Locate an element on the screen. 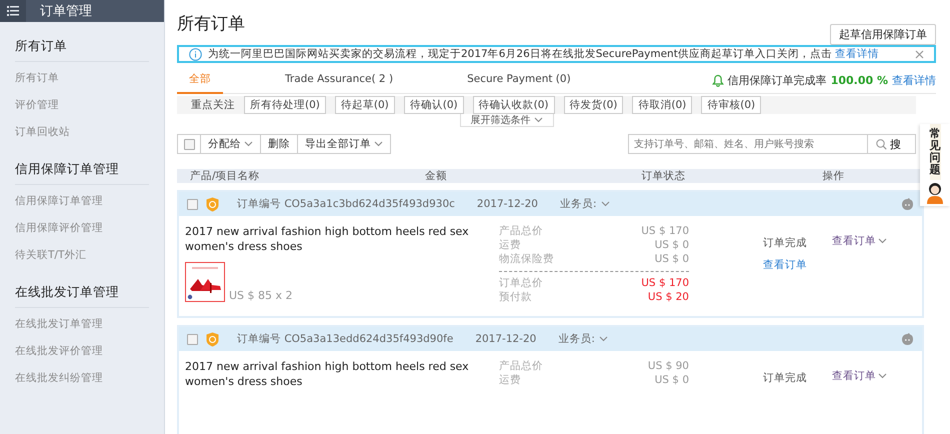 Image resolution: width=950 pixels, height=434 pixels. info-icon is located at coordinates (195, 54).